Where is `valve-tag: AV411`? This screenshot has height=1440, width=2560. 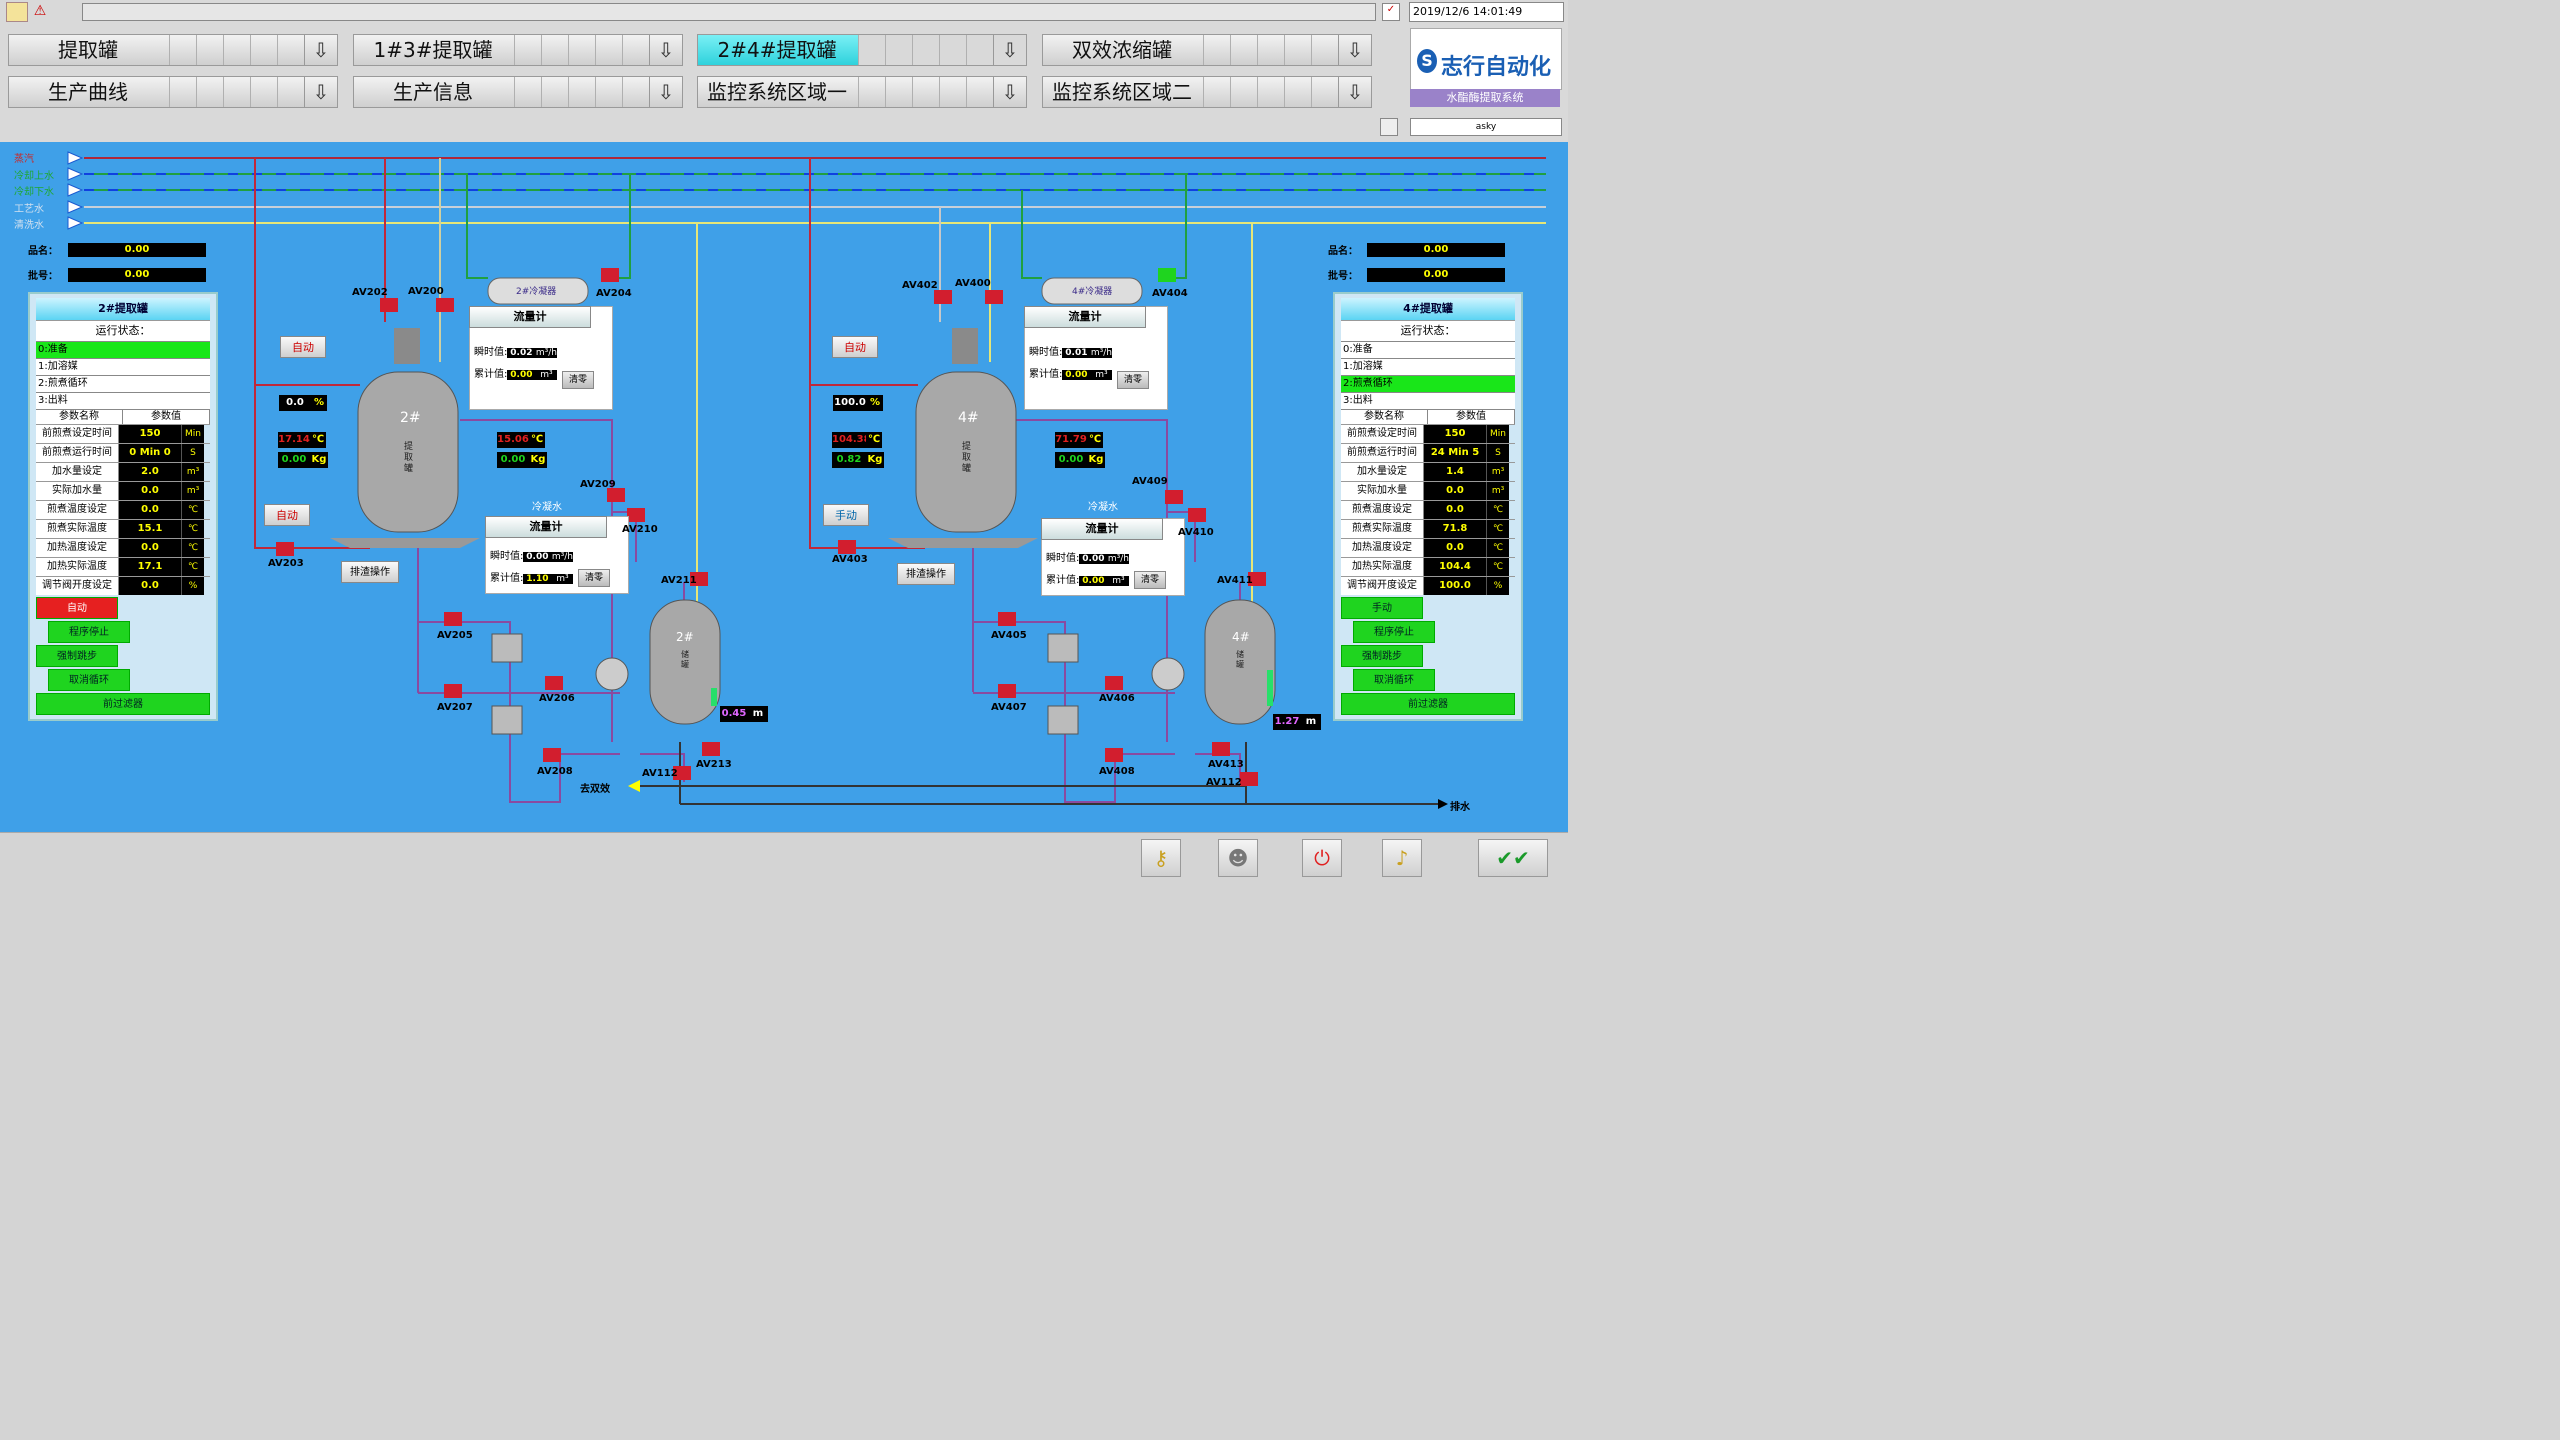
valve-tag: AV411 is located at coordinates (1235, 580).